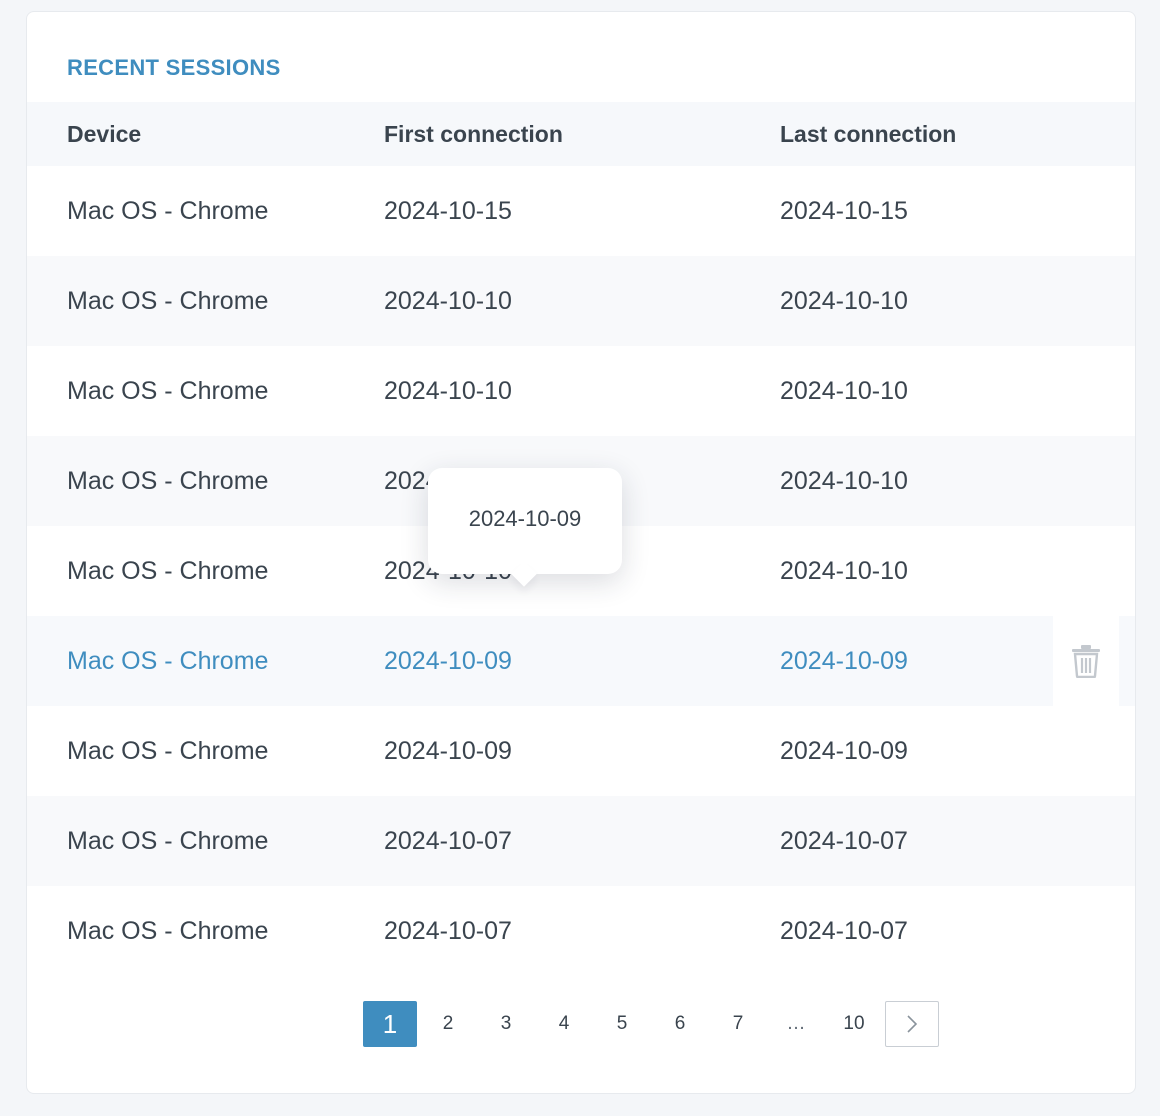 The width and height of the screenshot is (1160, 1116). What do you see at coordinates (390, 1024) in the screenshot?
I see `page-button: 1` at bounding box center [390, 1024].